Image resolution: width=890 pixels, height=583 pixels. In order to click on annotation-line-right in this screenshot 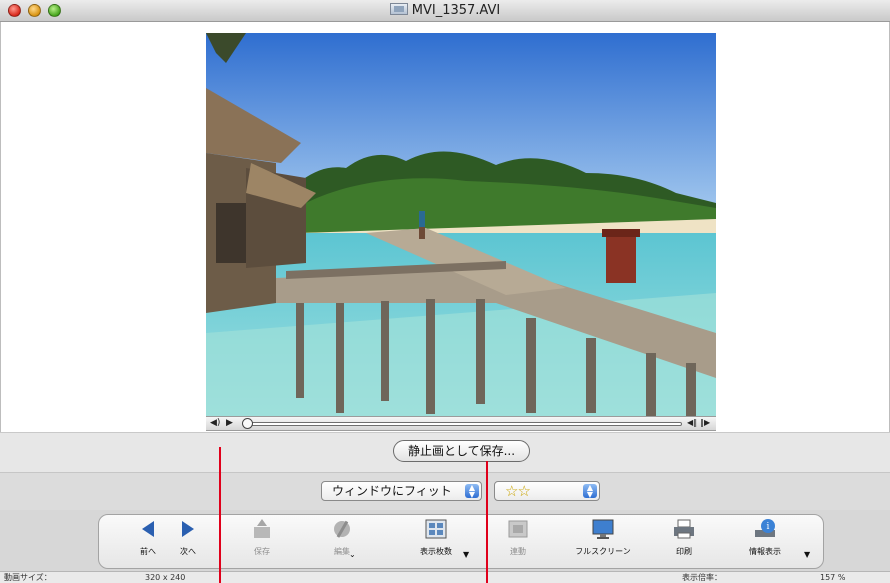, I will do `click(487, 522)`.